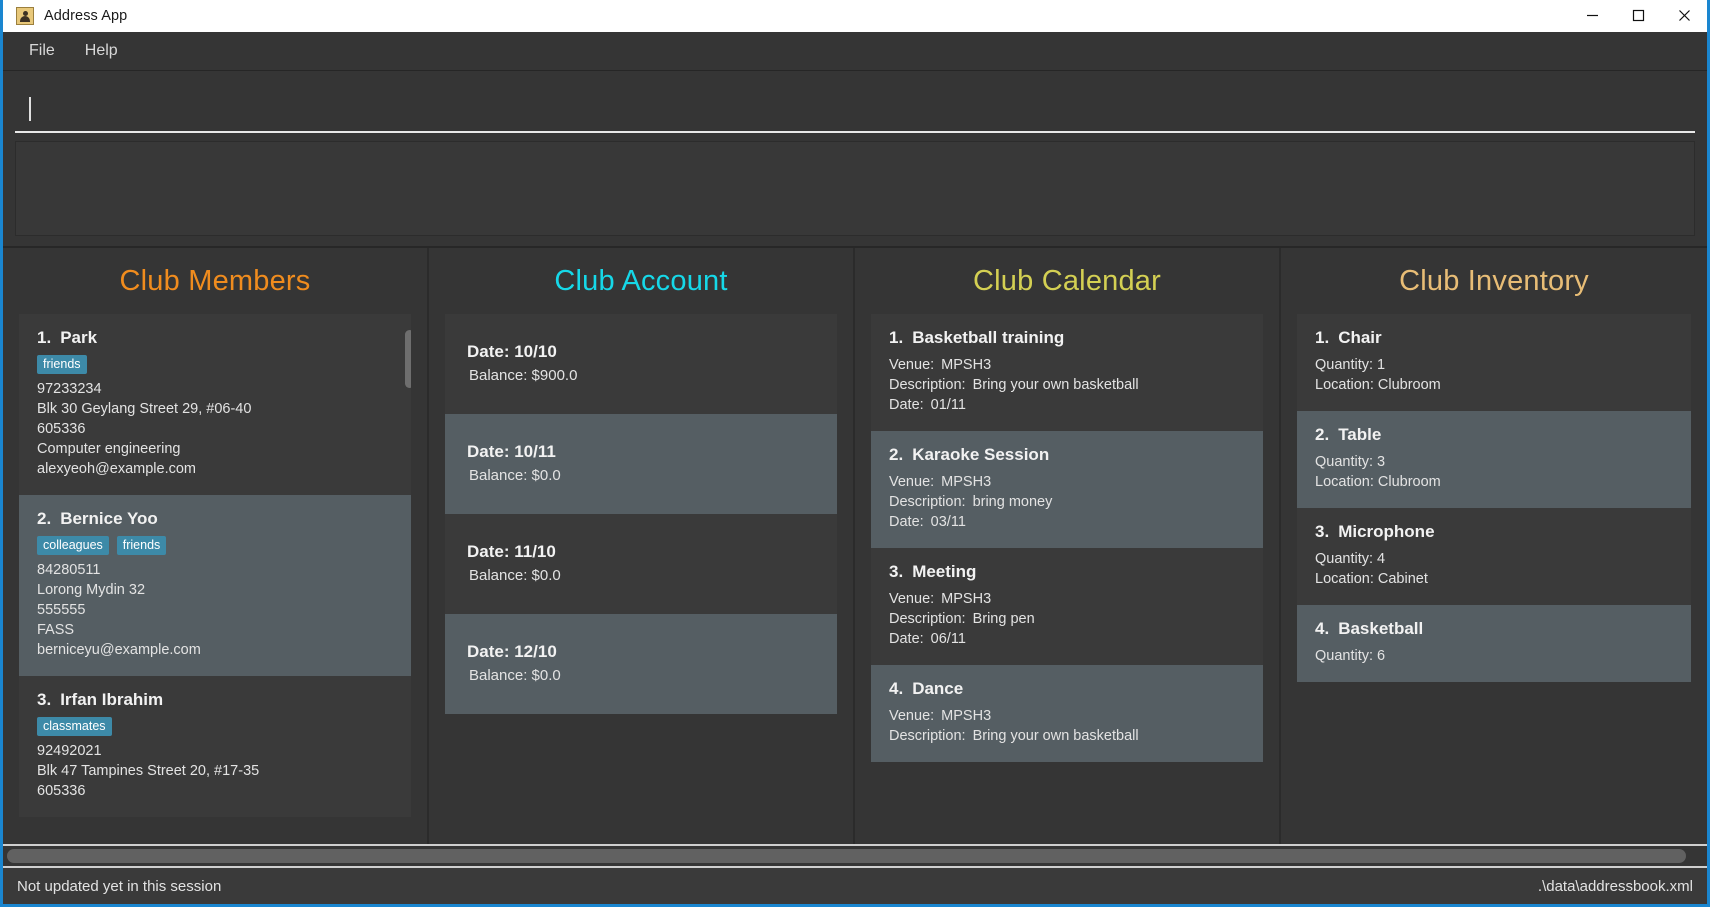  Describe the element at coordinates (1371, 579) in the screenshot. I see `item-location: Location: Cabinet` at that location.